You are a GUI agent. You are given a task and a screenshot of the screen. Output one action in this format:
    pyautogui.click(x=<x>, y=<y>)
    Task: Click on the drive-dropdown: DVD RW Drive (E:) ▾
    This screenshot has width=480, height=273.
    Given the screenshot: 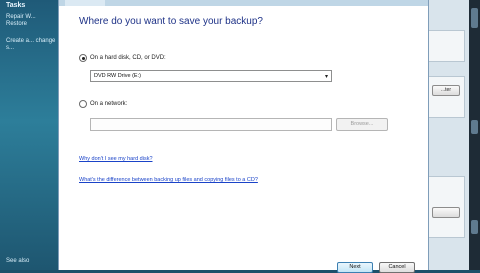 What is the action you would take?
    pyautogui.click(x=211, y=76)
    